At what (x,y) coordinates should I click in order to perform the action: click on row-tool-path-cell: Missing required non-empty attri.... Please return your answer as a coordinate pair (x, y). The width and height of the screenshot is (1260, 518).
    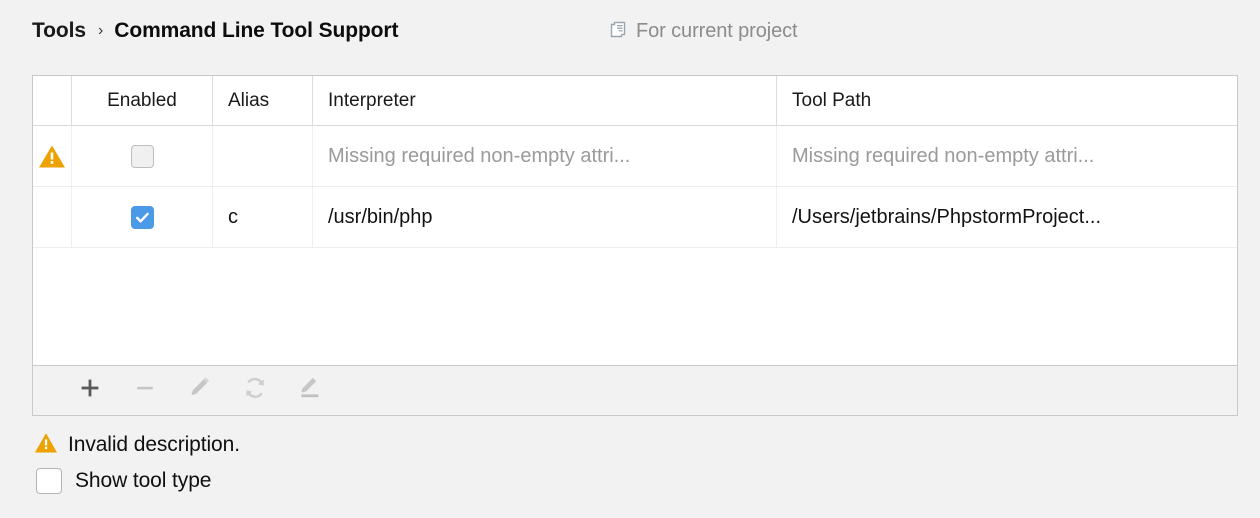
    Looking at the image, I should click on (1007, 156).